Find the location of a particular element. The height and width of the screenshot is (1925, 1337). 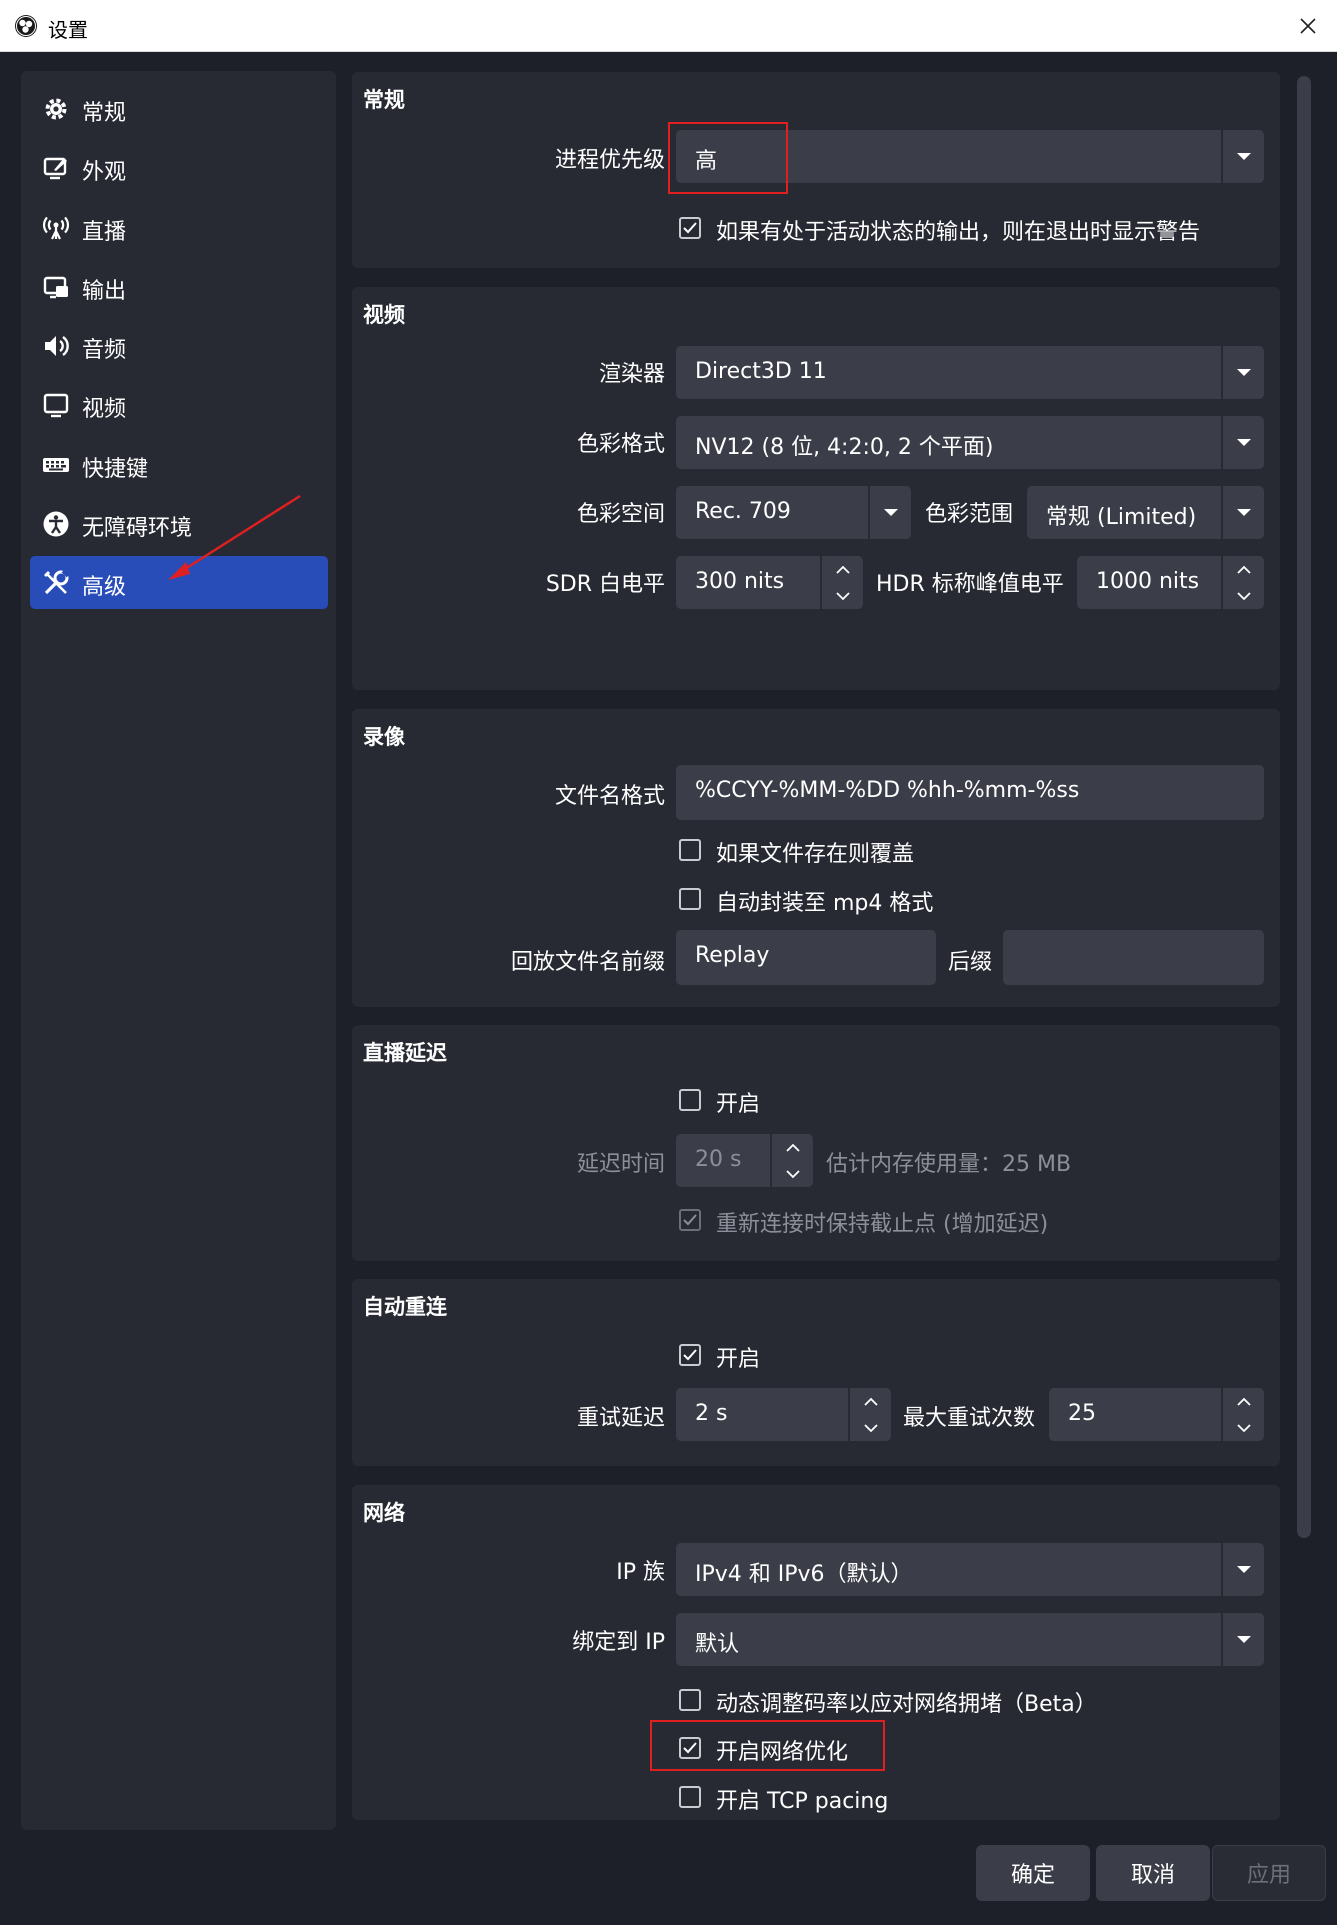

appearance-icon is located at coordinates (56, 168).